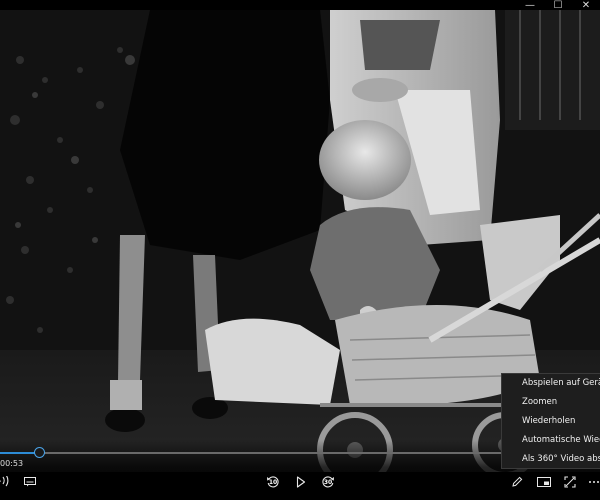 Image resolution: width=600 pixels, height=500 pixels. Describe the element at coordinates (300, 5) in the screenshot. I see `title-bar` at that location.